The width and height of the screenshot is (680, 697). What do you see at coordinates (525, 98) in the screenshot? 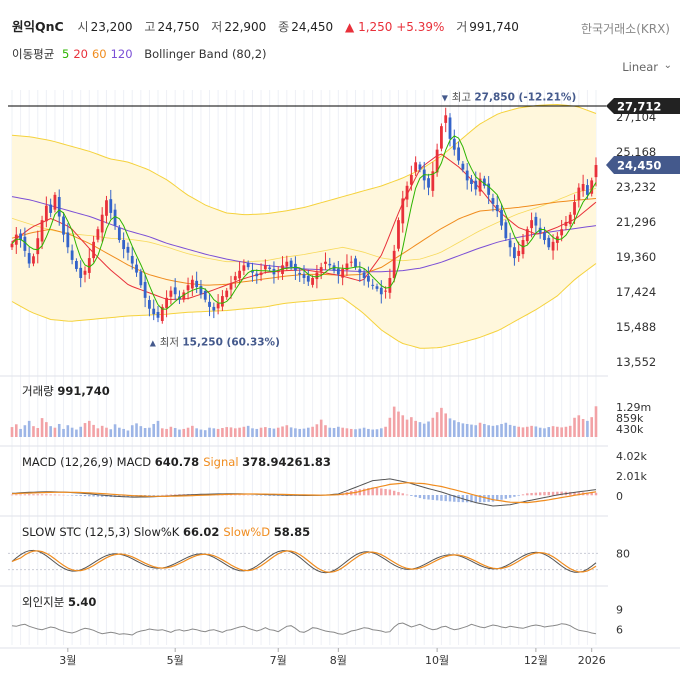
I see `highest-value: 27,850 (-12.21%)` at bounding box center [525, 98].